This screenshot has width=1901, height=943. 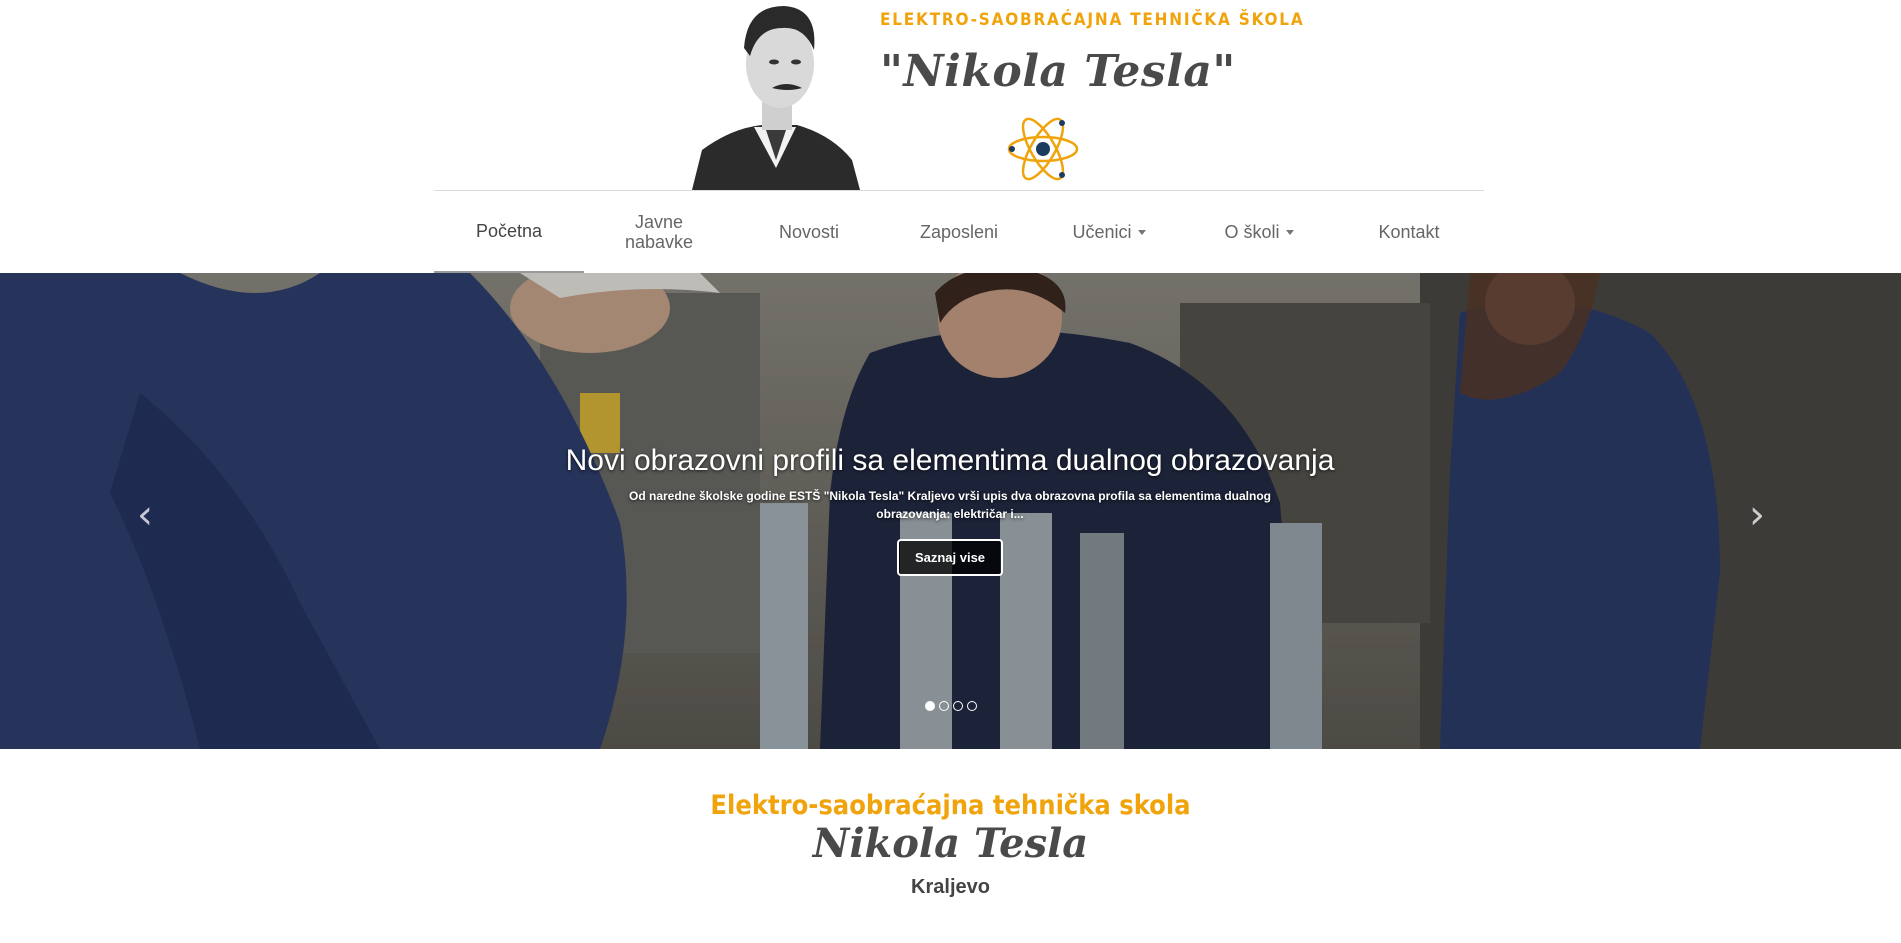 I want to click on nav-kontakt: Kontakt, so click(x=1409, y=232).